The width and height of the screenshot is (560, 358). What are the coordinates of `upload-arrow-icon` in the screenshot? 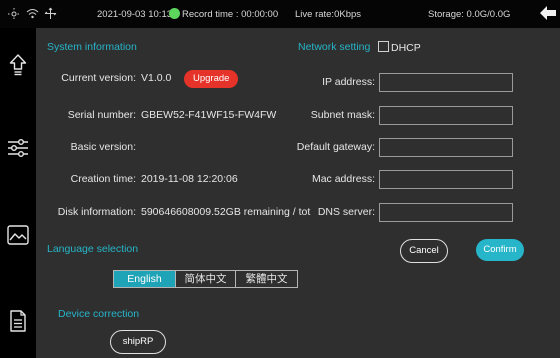 It's located at (18, 65).